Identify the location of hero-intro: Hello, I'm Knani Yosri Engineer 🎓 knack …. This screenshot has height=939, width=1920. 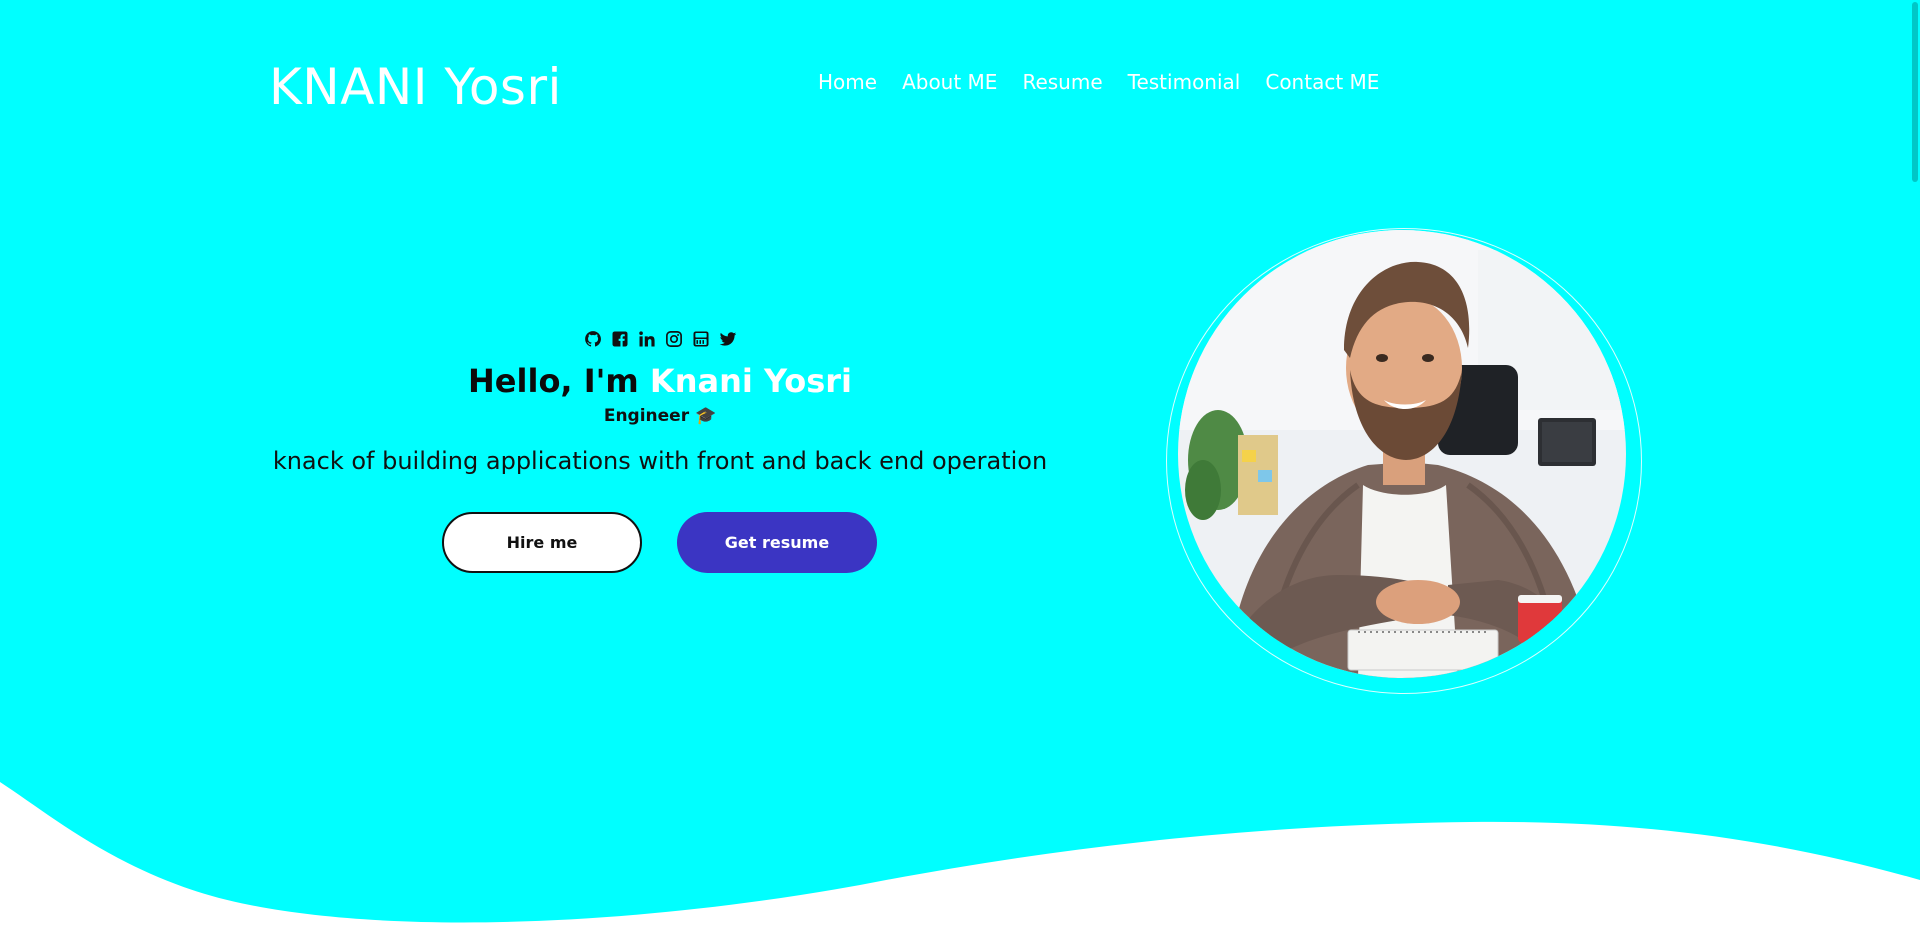
(660, 402).